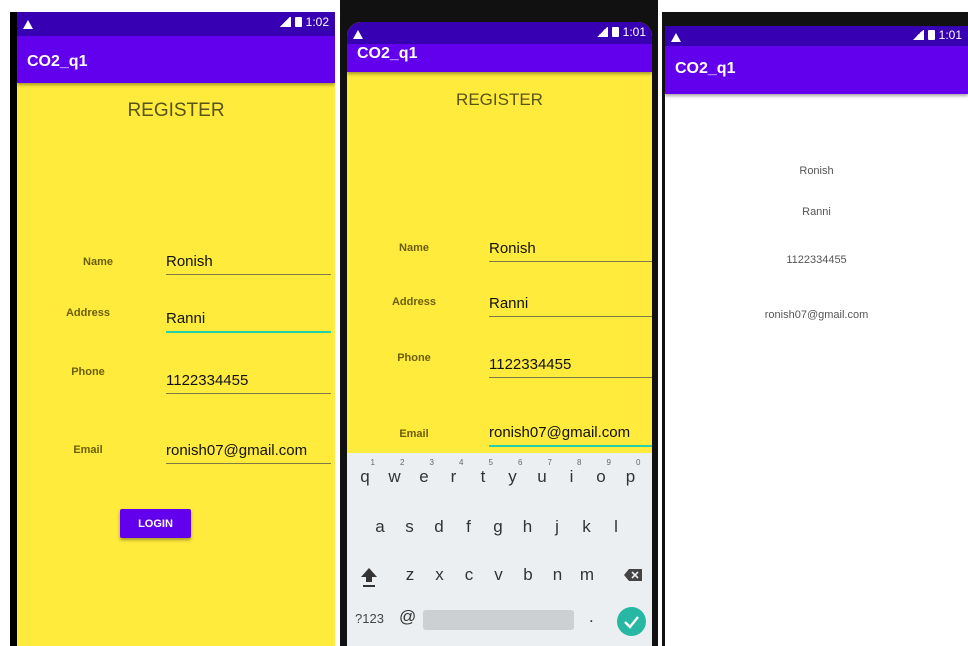  What do you see at coordinates (407, 617) in the screenshot?
I see `at-key: @` at bounding box center [407, 617].